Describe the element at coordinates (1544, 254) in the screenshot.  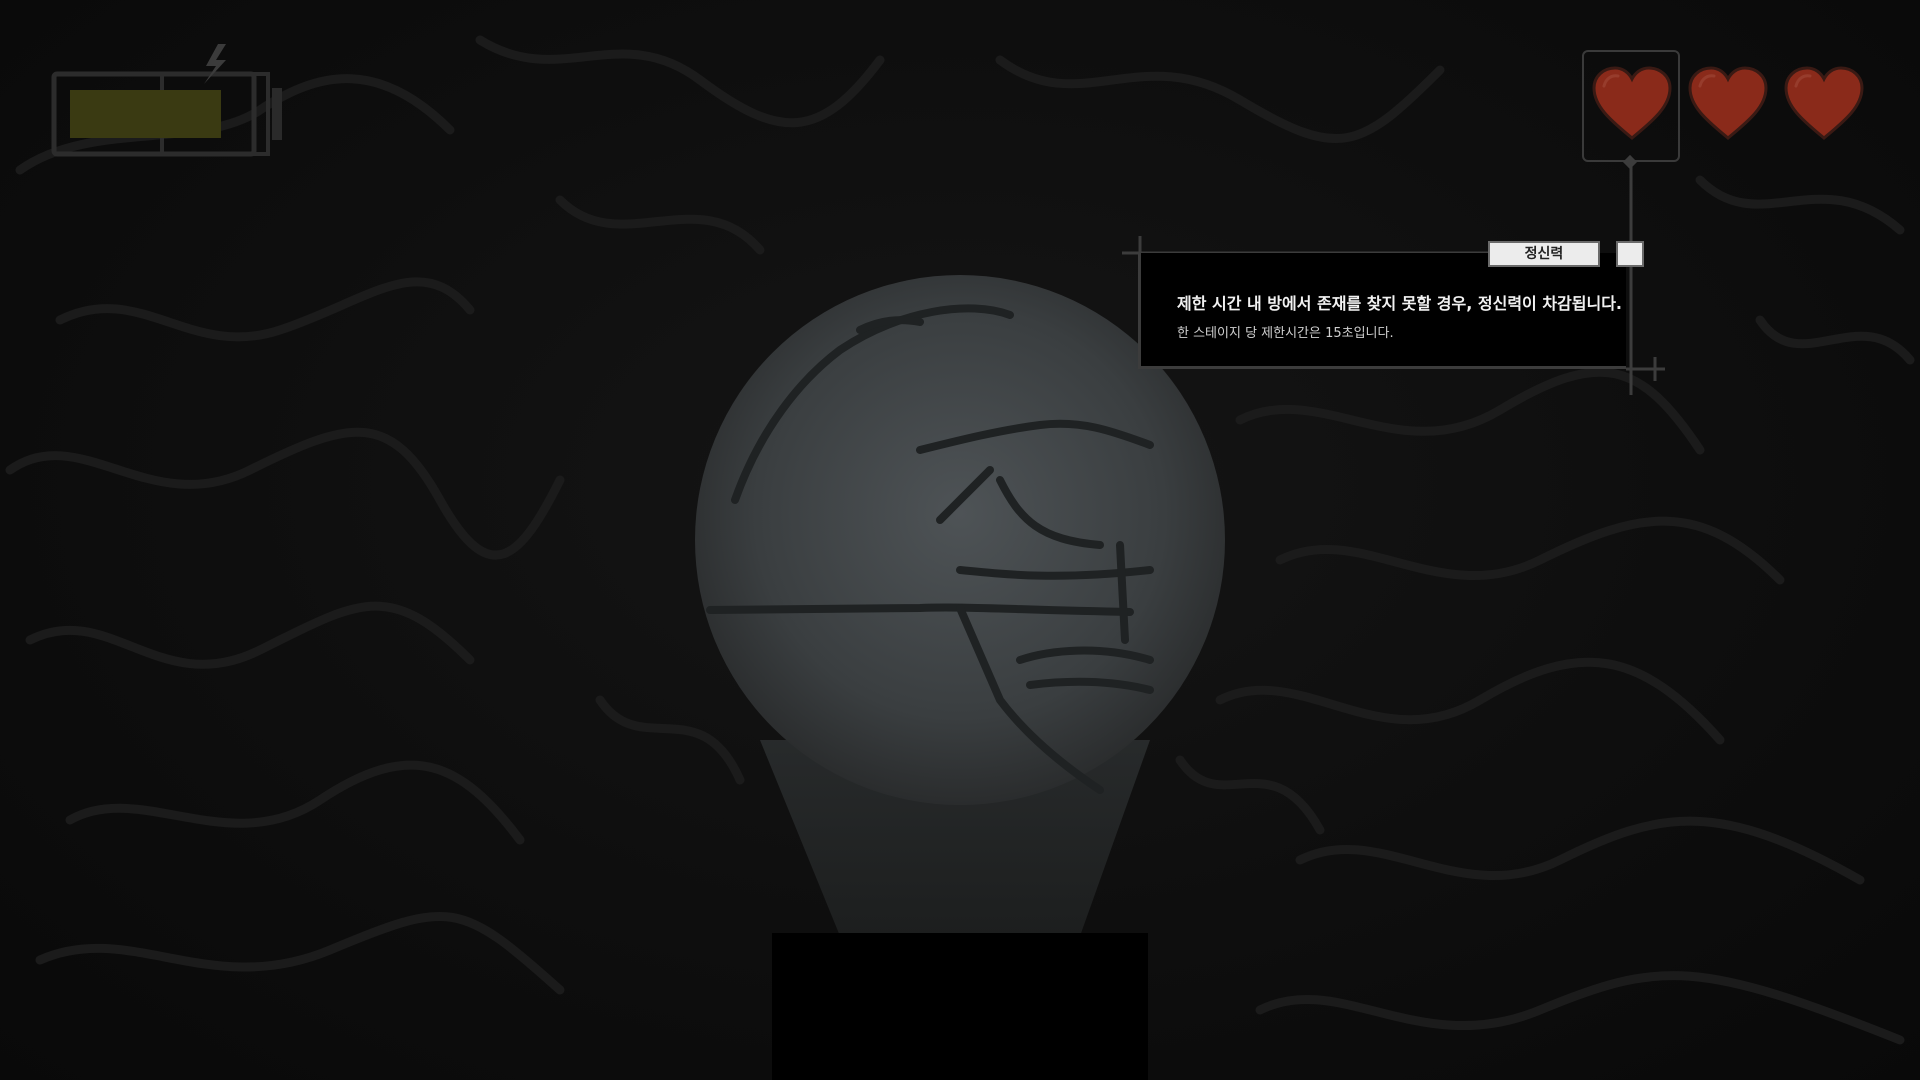
I see `tooltip-tab-sanity: 정신력` at that location.